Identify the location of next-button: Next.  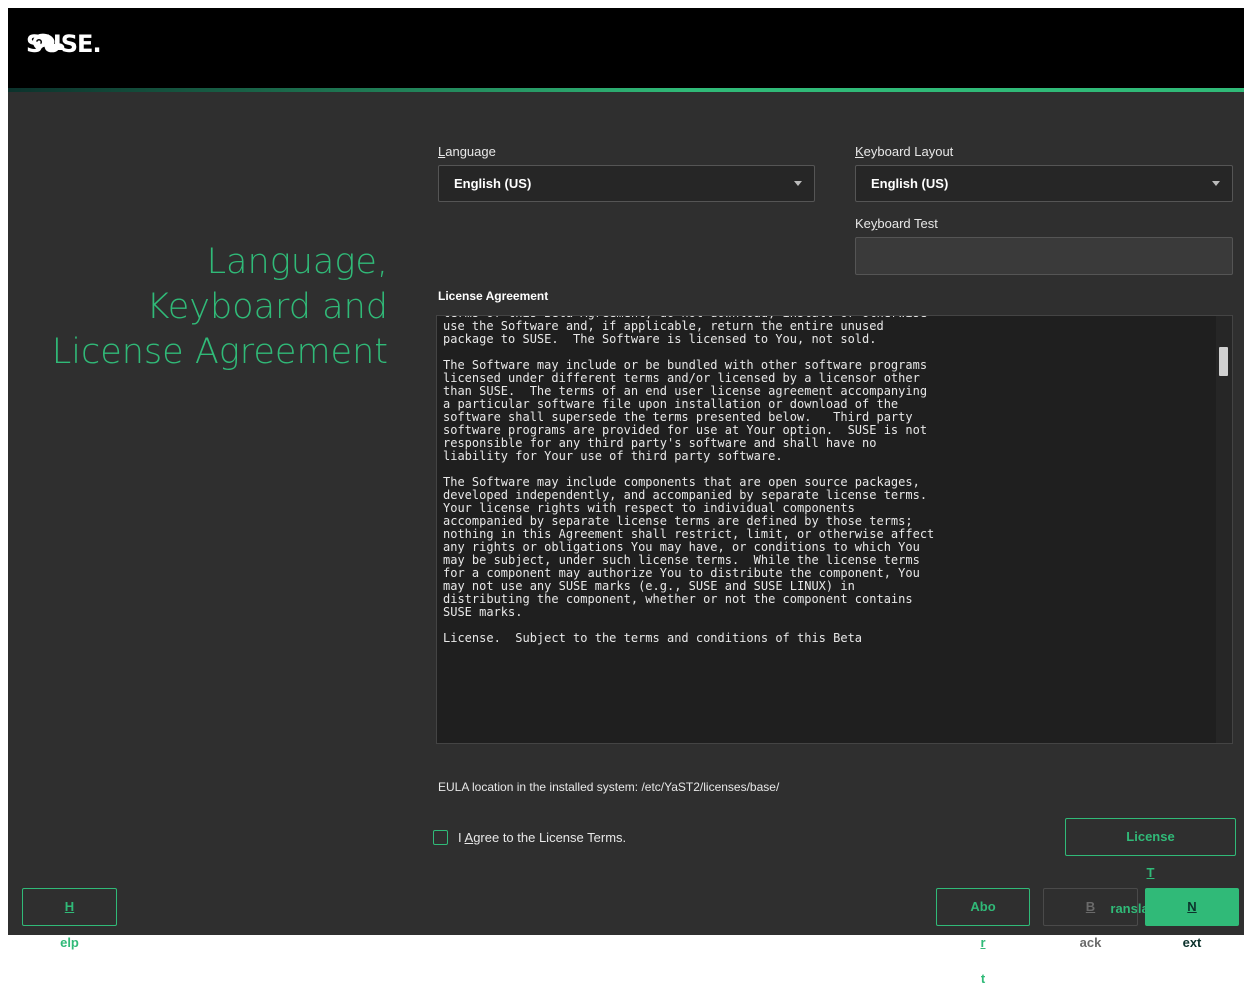
(1192, 919).